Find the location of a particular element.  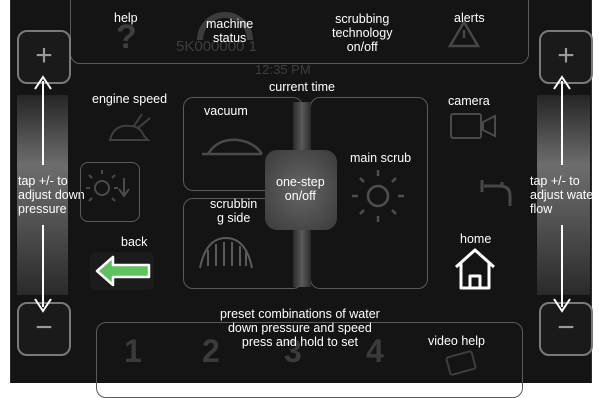

vacuum-label: vacuum is located at coordinates (226, 111).